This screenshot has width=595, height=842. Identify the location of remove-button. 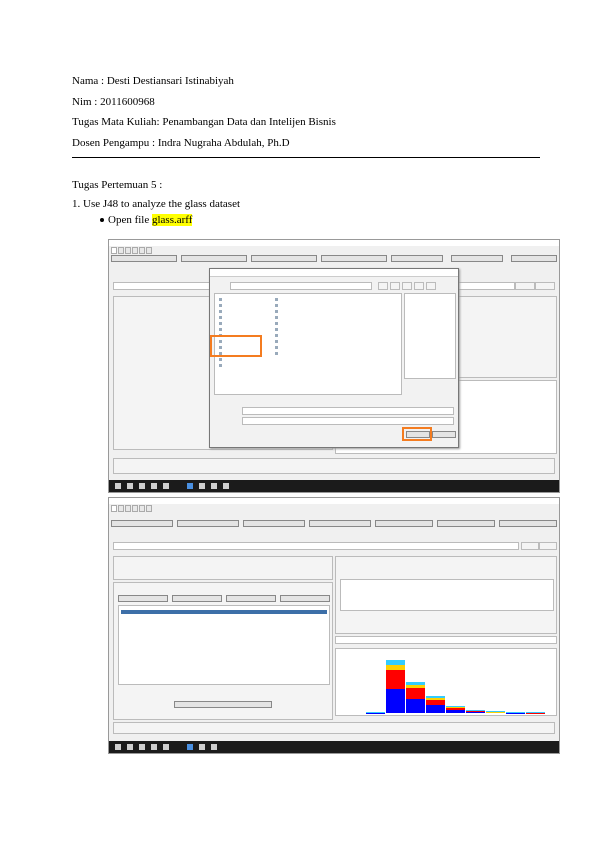
(223, 704).